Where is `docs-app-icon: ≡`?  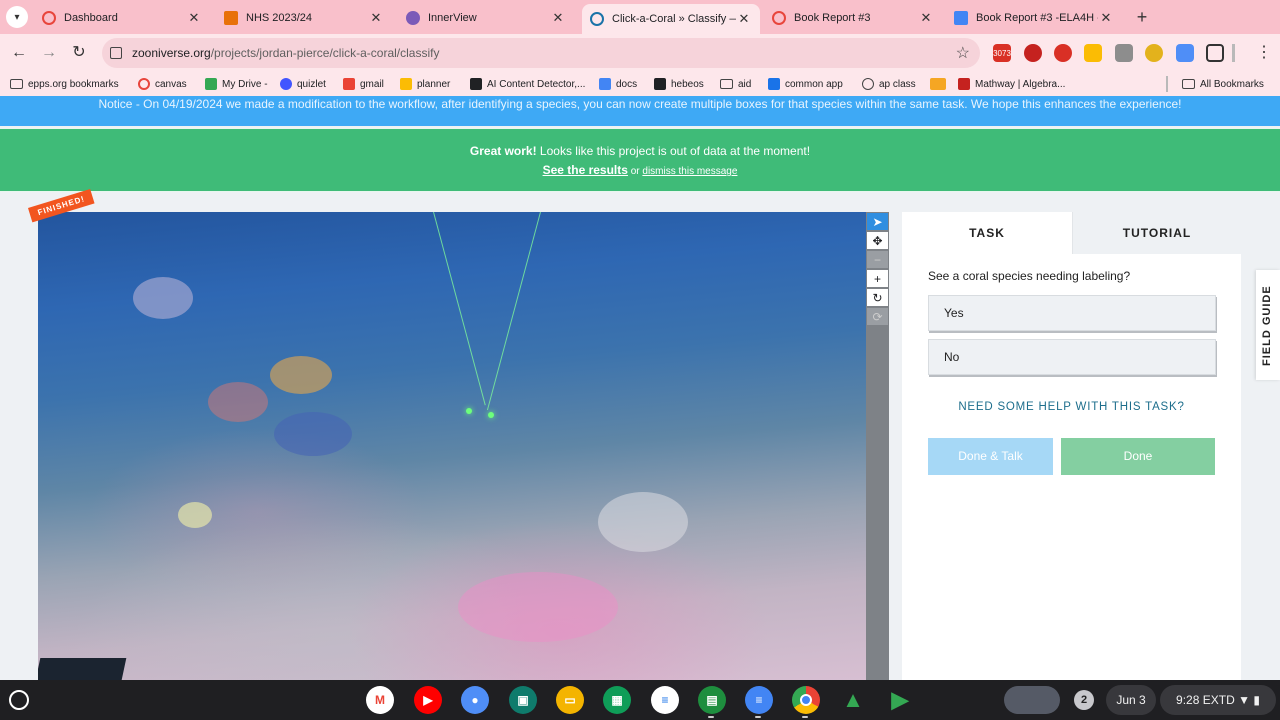
docs-app-icon: ≡ is located at coordinates (759, 700).